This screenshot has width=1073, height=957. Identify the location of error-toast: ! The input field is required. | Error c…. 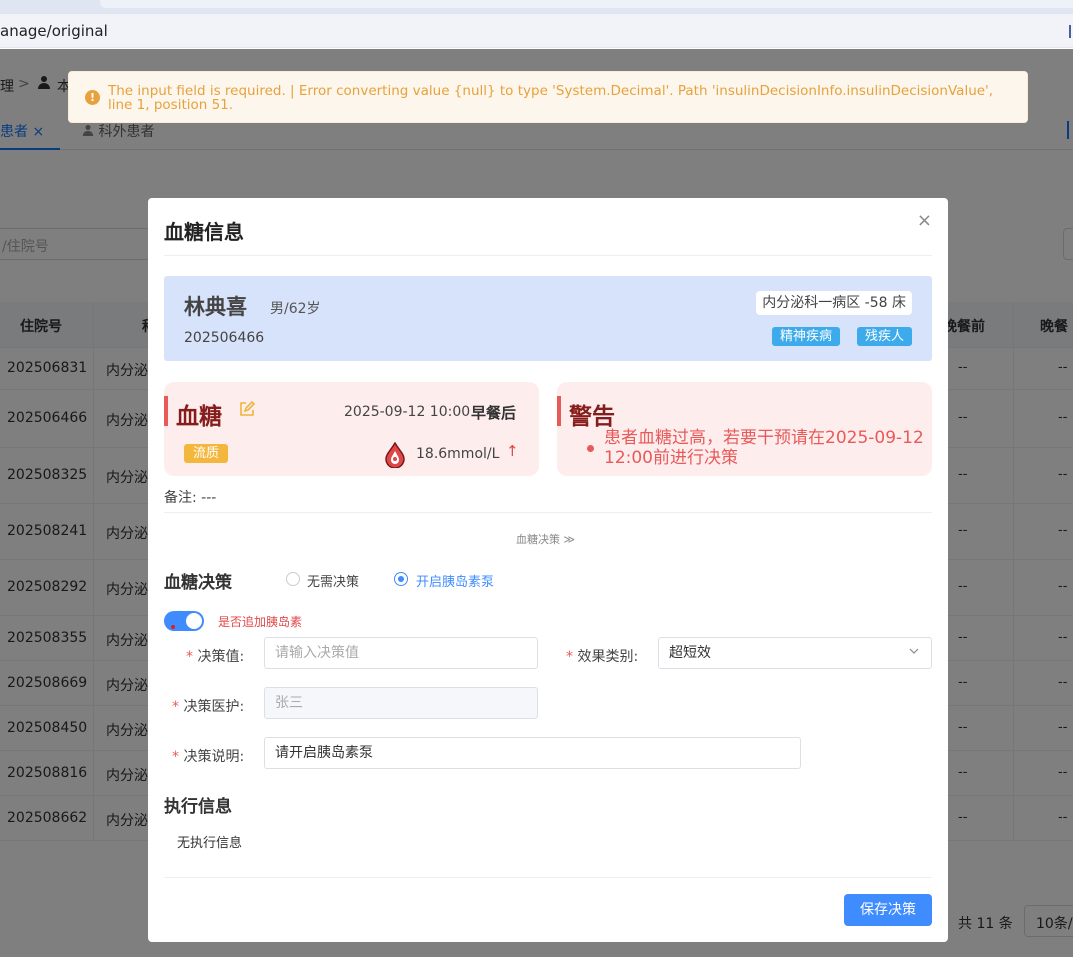
(548, 97).